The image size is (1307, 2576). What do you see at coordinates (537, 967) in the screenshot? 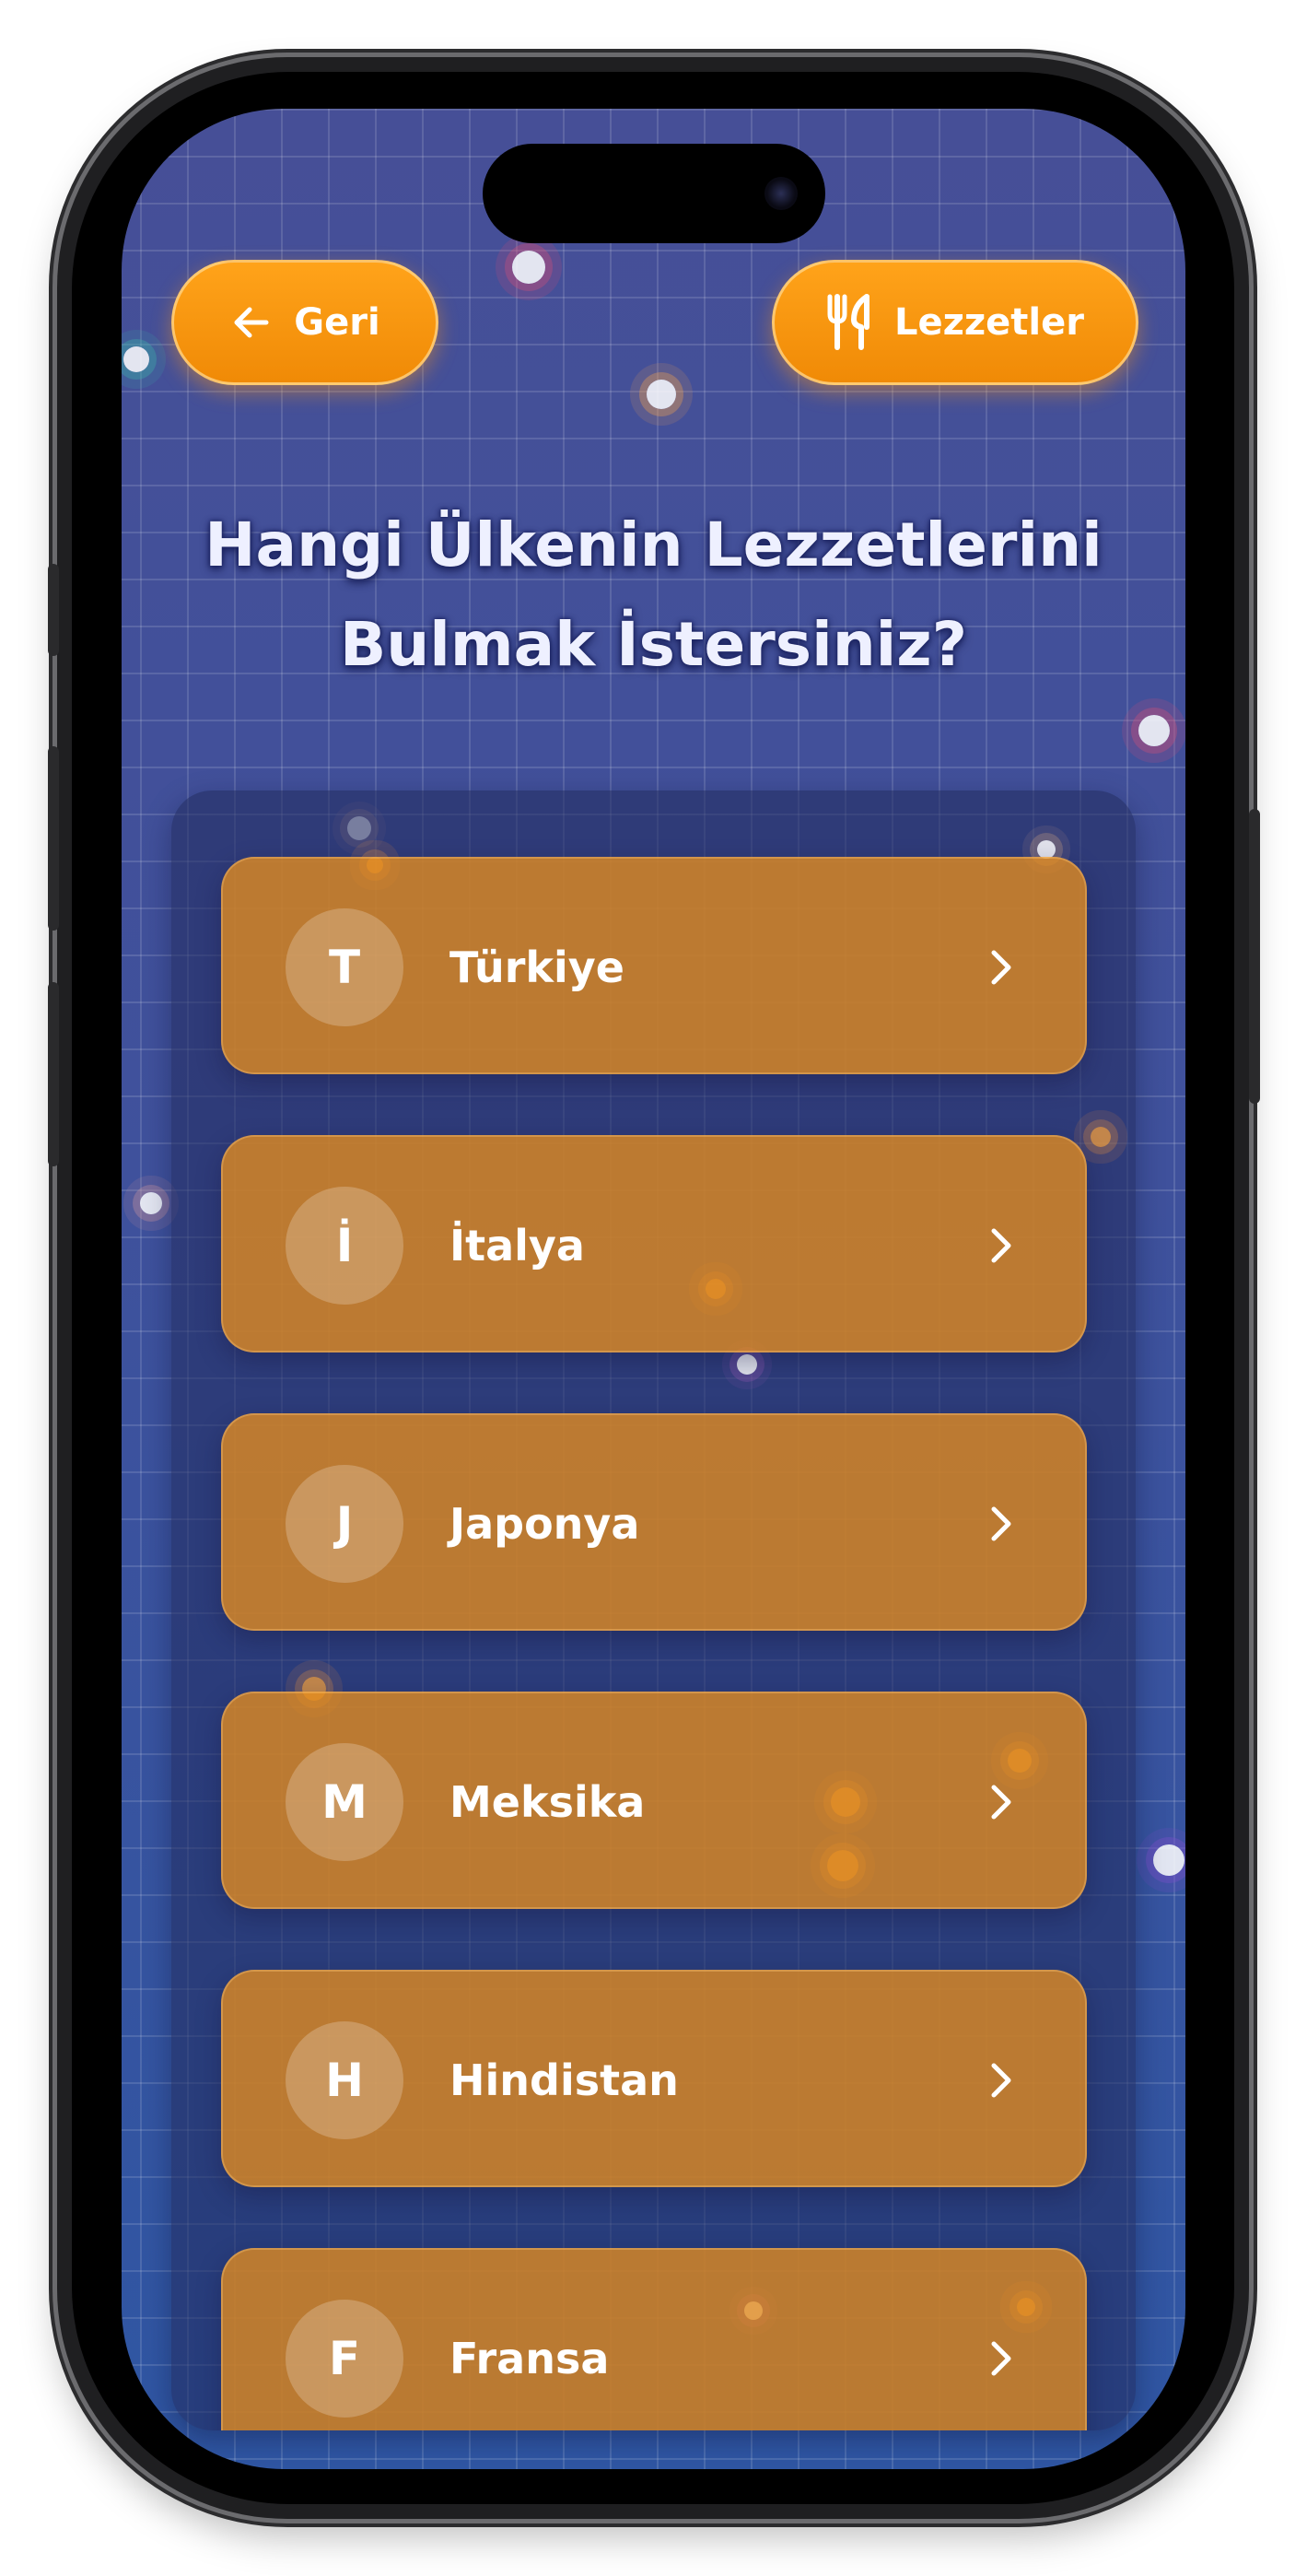
I see `country-name: Türkiye` at bounding box center [537, 967].